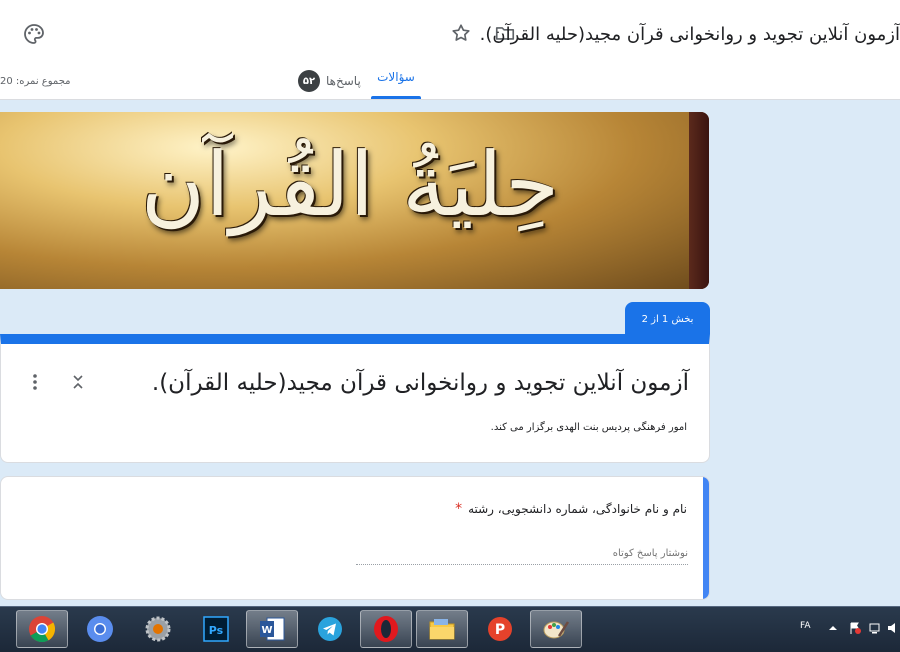 The height and width of the screenshot is (652, 900). I want to click on star-icon, so click(461, 33).